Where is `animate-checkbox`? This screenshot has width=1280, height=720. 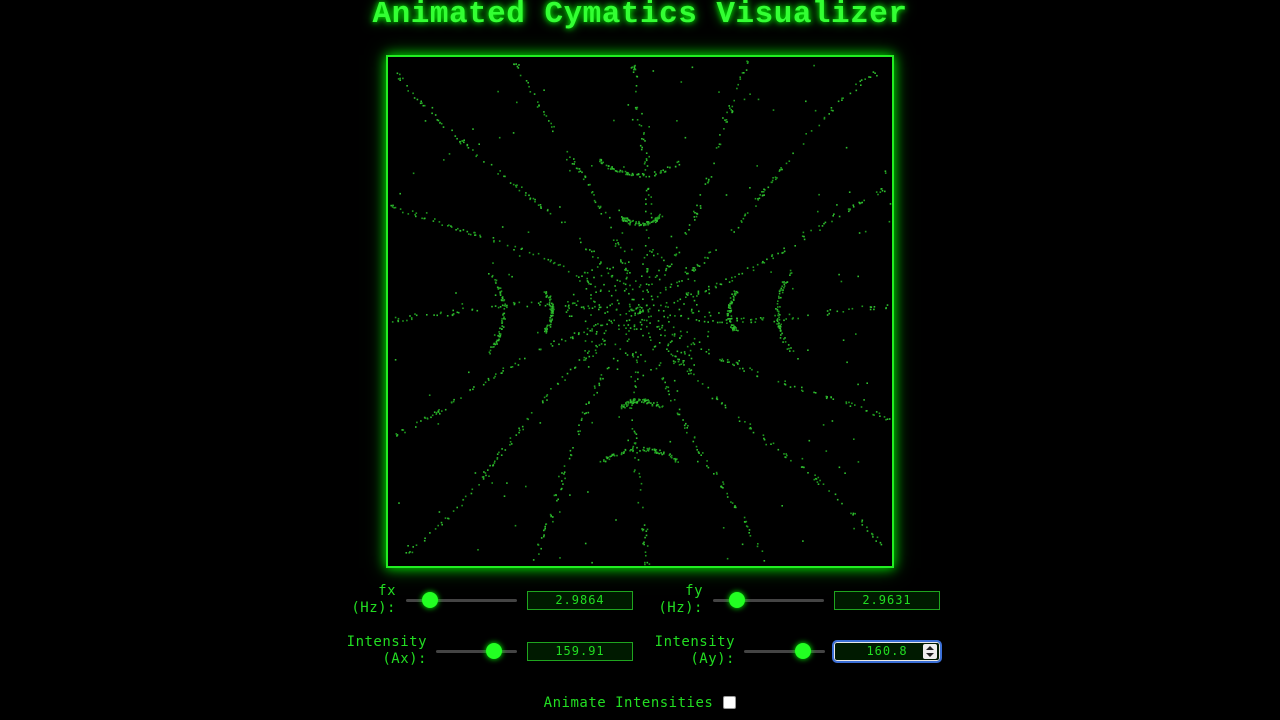
animate-checkbox is located at coordinates (730, 702).